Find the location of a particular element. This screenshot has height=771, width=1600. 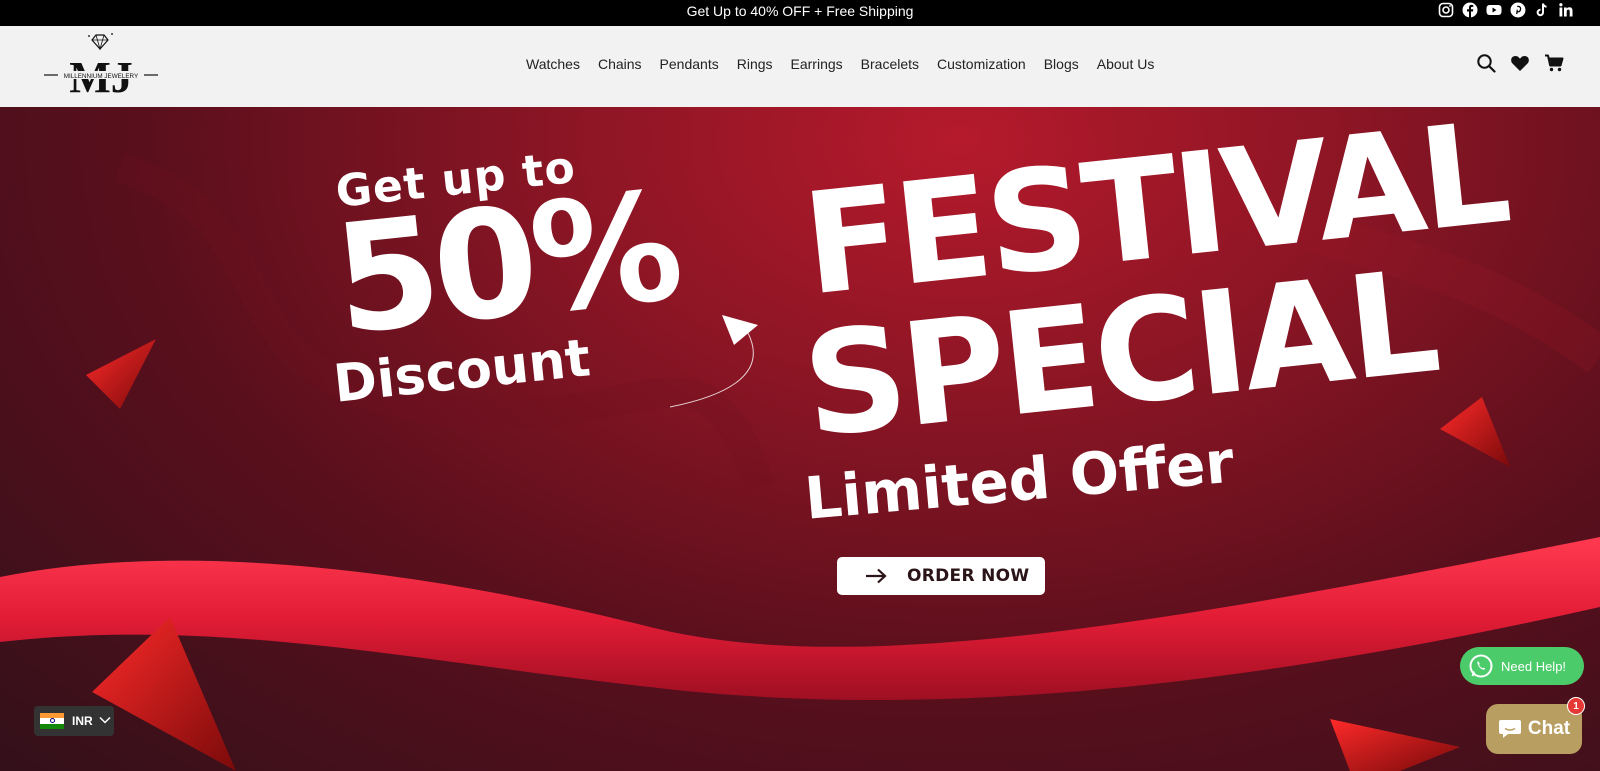

cart-icon is located at coordinates (1554, 63).